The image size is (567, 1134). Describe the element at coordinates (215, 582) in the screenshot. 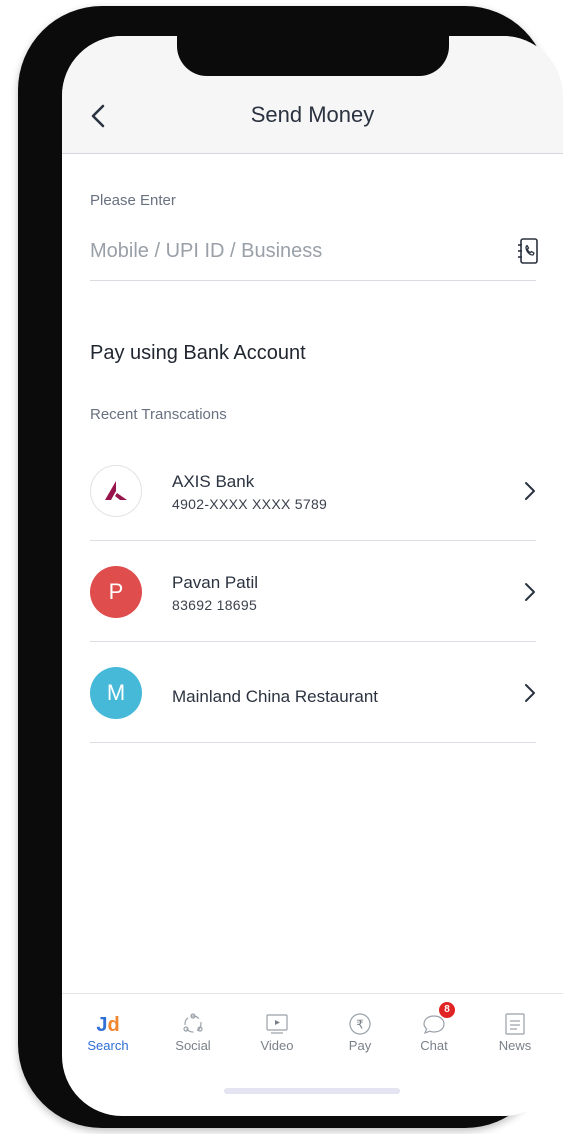

I see `recent-item-name: Pavan Patil` at that location.